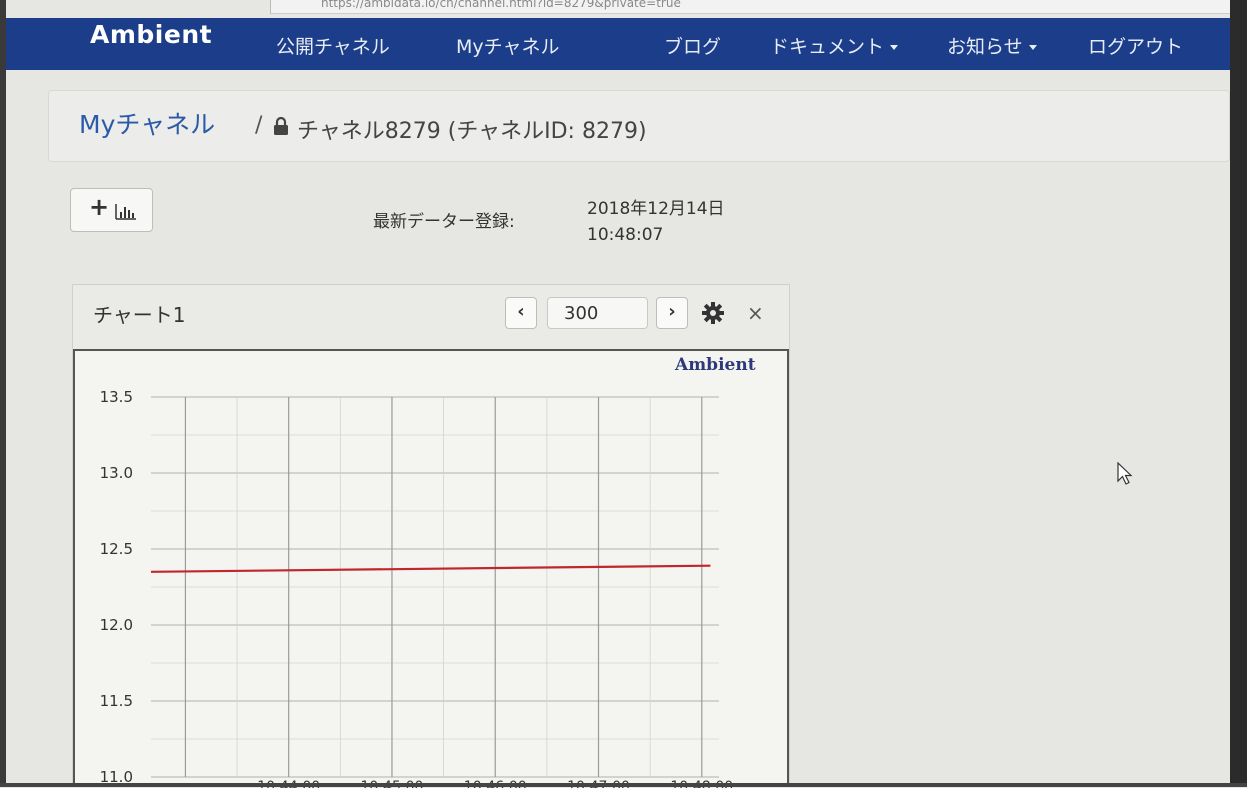 This screenshot has height=788, width=1247. Describe the element at coordinates (623, 785) in the screenshot. I see `photo-frame-bottom` at that location.